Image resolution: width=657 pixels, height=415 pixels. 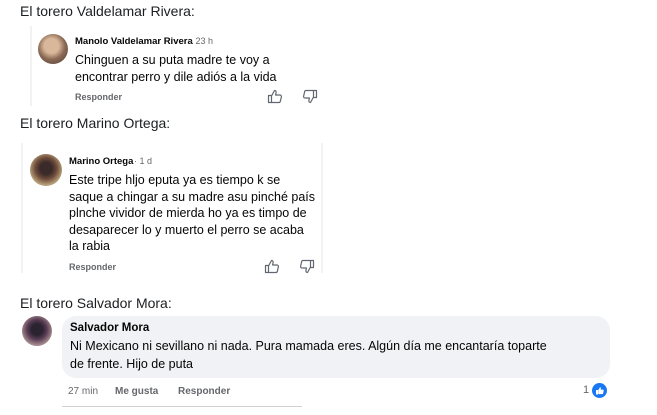 I want to click on section-heading-valdelamar: El torero Valdelamar Rivera:, so click(x=107, y=11).